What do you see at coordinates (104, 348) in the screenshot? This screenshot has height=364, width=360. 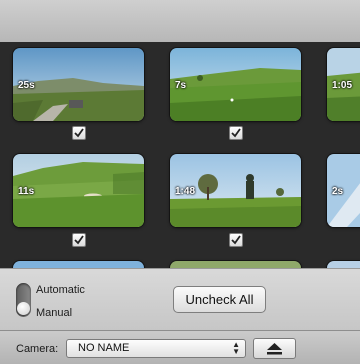 I see `camera-select-value: NO NAME` at bounding box center [104, 348].